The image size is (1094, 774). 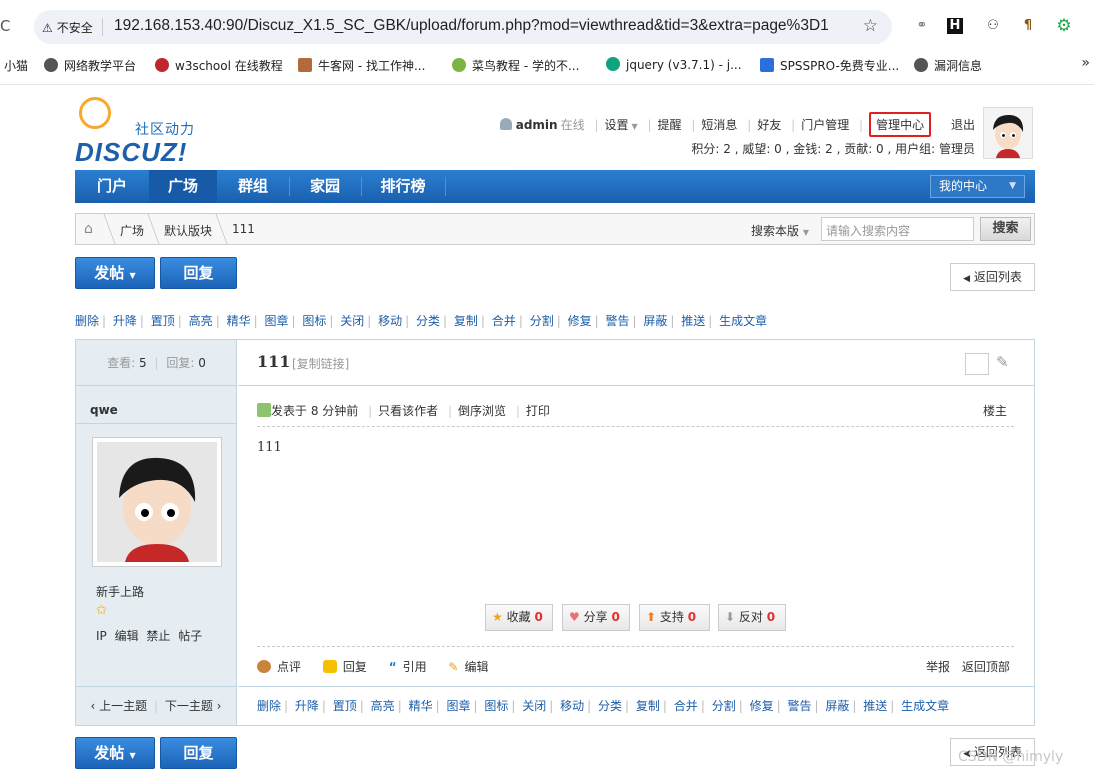 What do you see at coordinates (1064, 26) in the screenshot?
I see `extension-gear-icon: ⚙` at bounding box center [1064, 26].